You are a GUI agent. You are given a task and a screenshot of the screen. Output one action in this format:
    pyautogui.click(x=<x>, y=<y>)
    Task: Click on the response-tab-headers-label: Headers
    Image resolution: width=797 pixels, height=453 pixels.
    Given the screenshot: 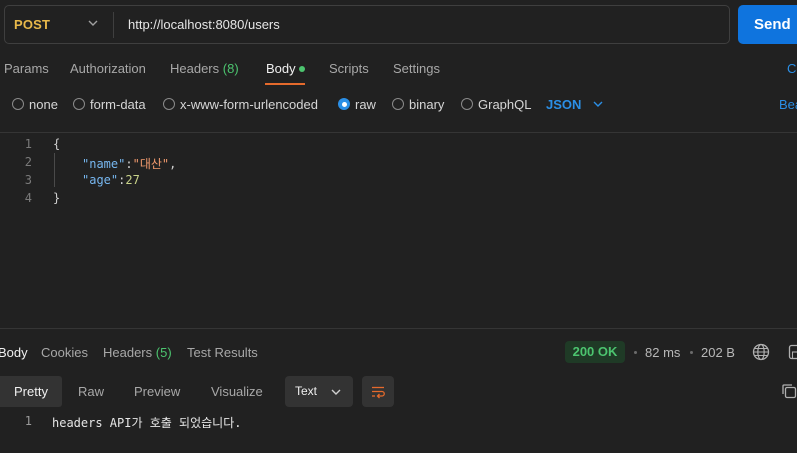 What is the action you would take?
    pyautogui.click(x=128, y=352)
    